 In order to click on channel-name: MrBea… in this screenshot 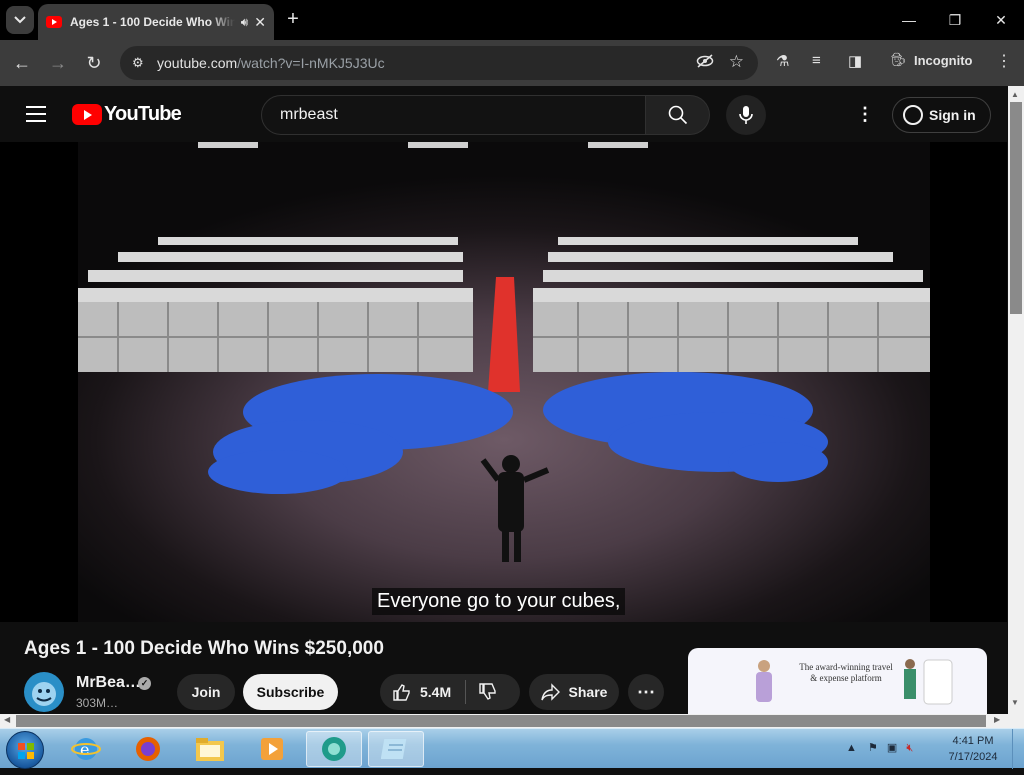, I will do `click(108, 683)`.